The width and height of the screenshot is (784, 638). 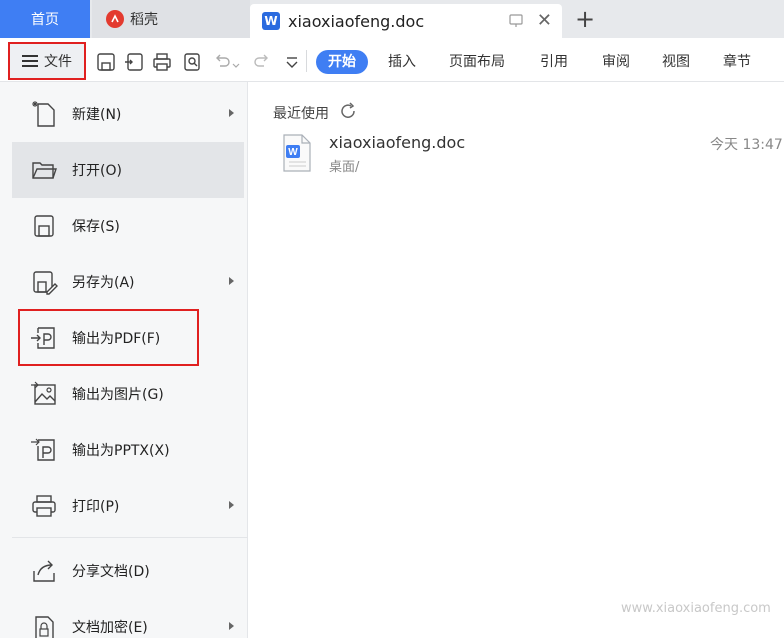 What do you see at coordinates (530, 154) in the screenshot?
I see `recent-file-item: W xiaoxiaofeng.doc 桌面/ 今天 13:47` at bounding box center [530, 154].